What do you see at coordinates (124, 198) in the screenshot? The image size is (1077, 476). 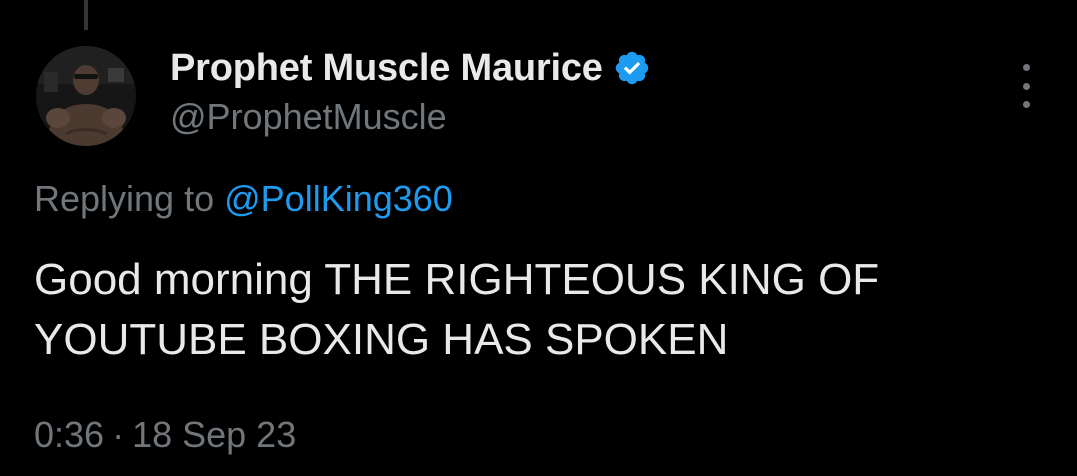 I see `replying-to-label: Replying to` at bounding box center [124, 198].